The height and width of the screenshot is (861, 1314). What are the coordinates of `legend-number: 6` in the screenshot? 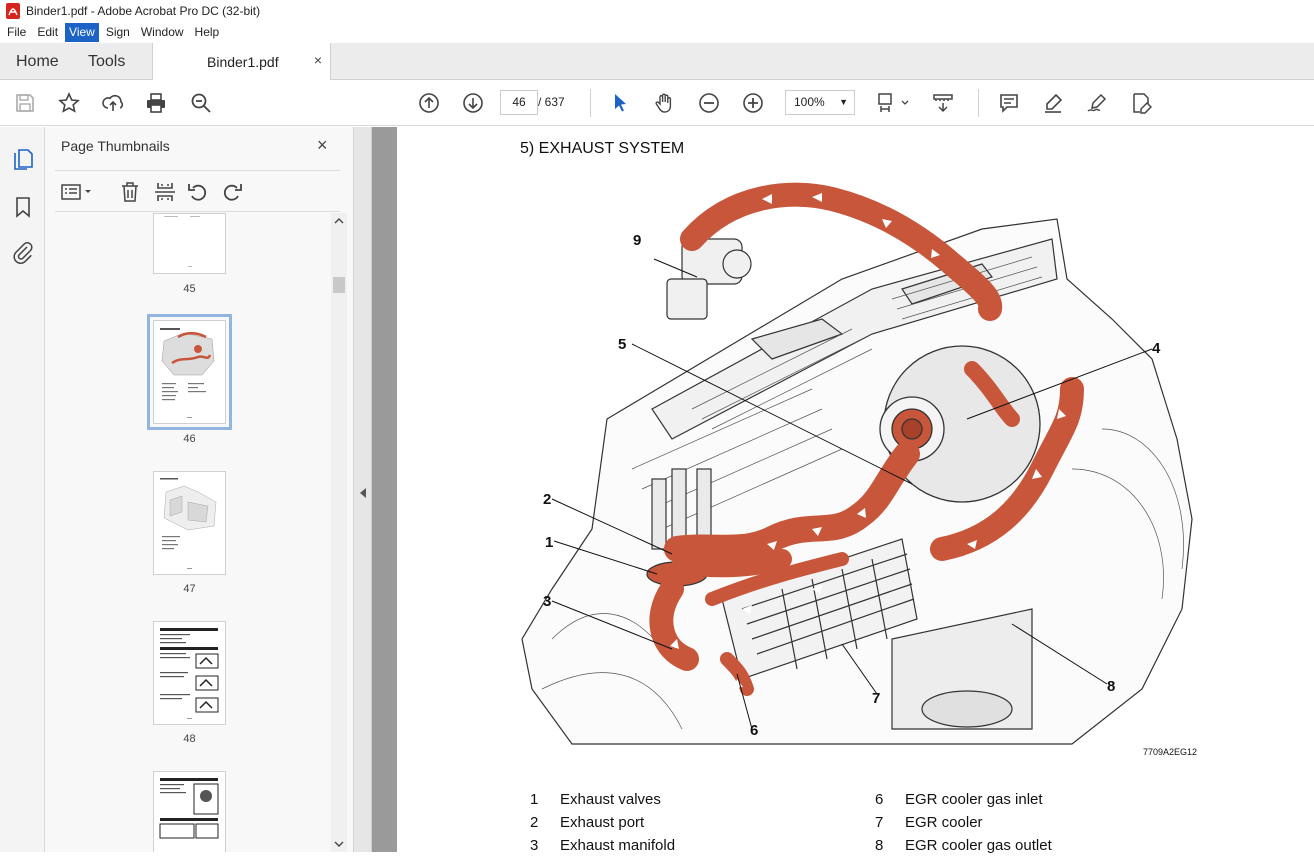 It's located at (879, 799).